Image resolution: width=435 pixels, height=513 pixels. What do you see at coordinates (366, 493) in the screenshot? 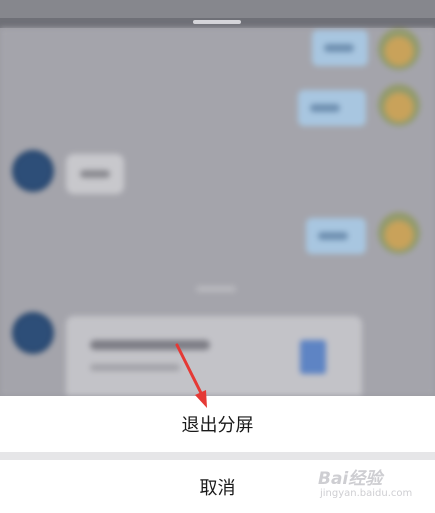
I see `watermark-url: jingyan.baidu.com` at bounding box center [366, 493].